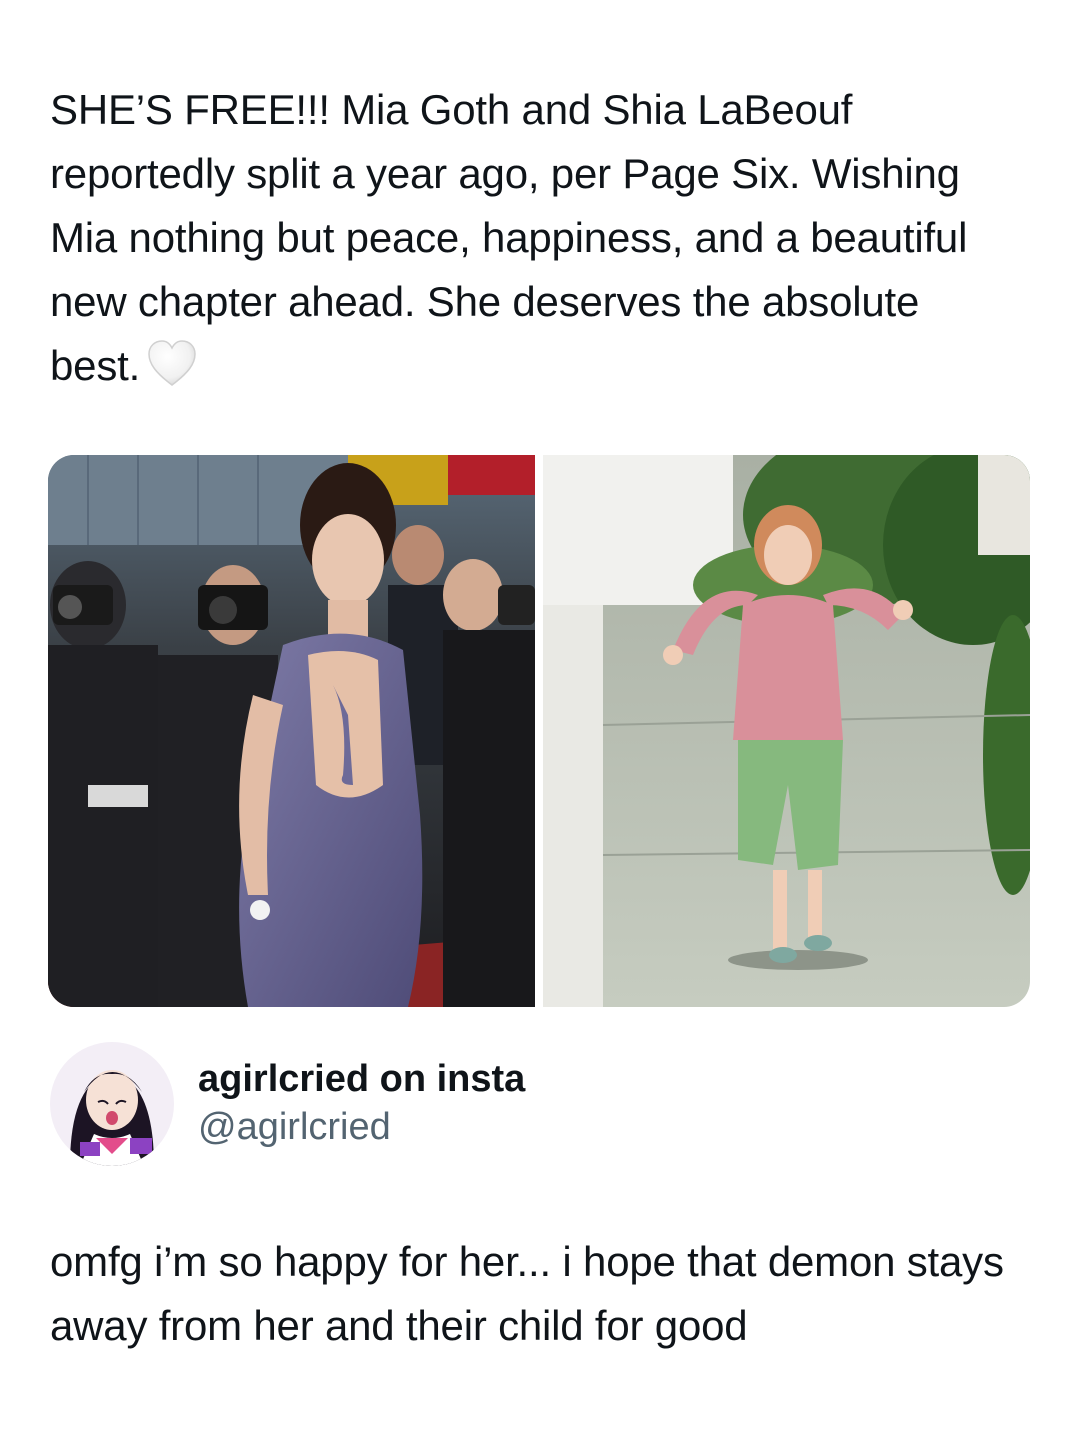 The height and width of the screenshot is (1440, 1080). I want to click on display-name: agirlcried on insta, so click(361, 1079).